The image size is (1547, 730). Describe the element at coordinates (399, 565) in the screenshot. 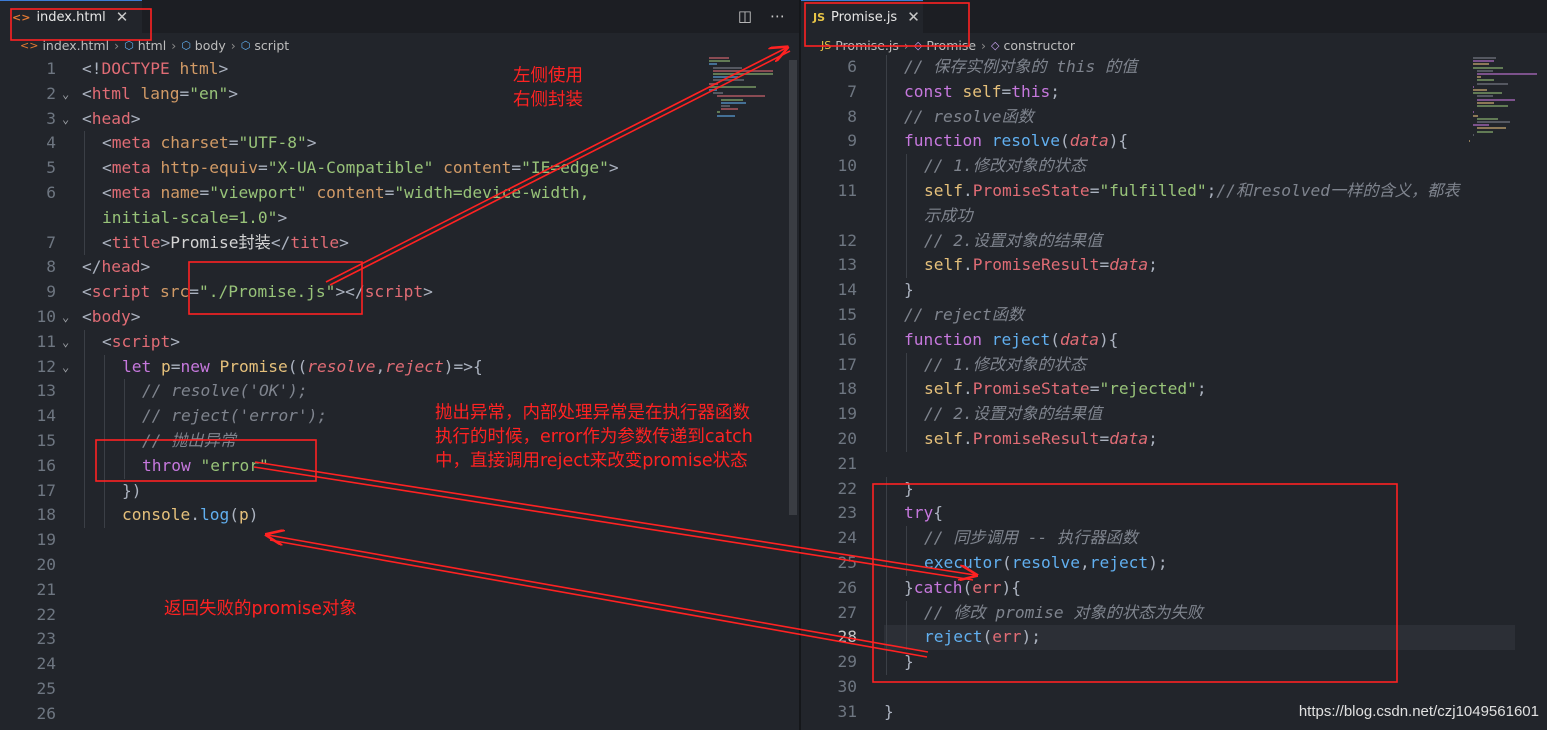

I see `code-line: 20` at that location.